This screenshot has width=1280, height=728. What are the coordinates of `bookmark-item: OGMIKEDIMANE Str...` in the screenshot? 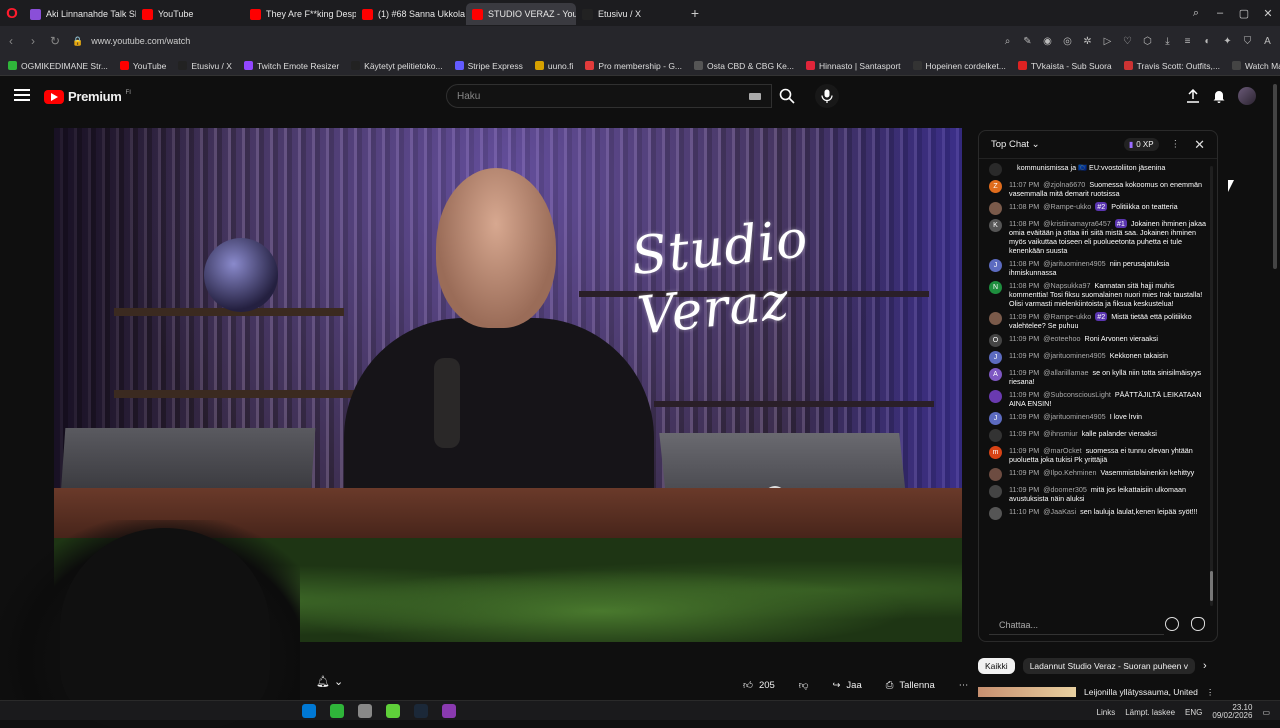 It's located at (58, 66).